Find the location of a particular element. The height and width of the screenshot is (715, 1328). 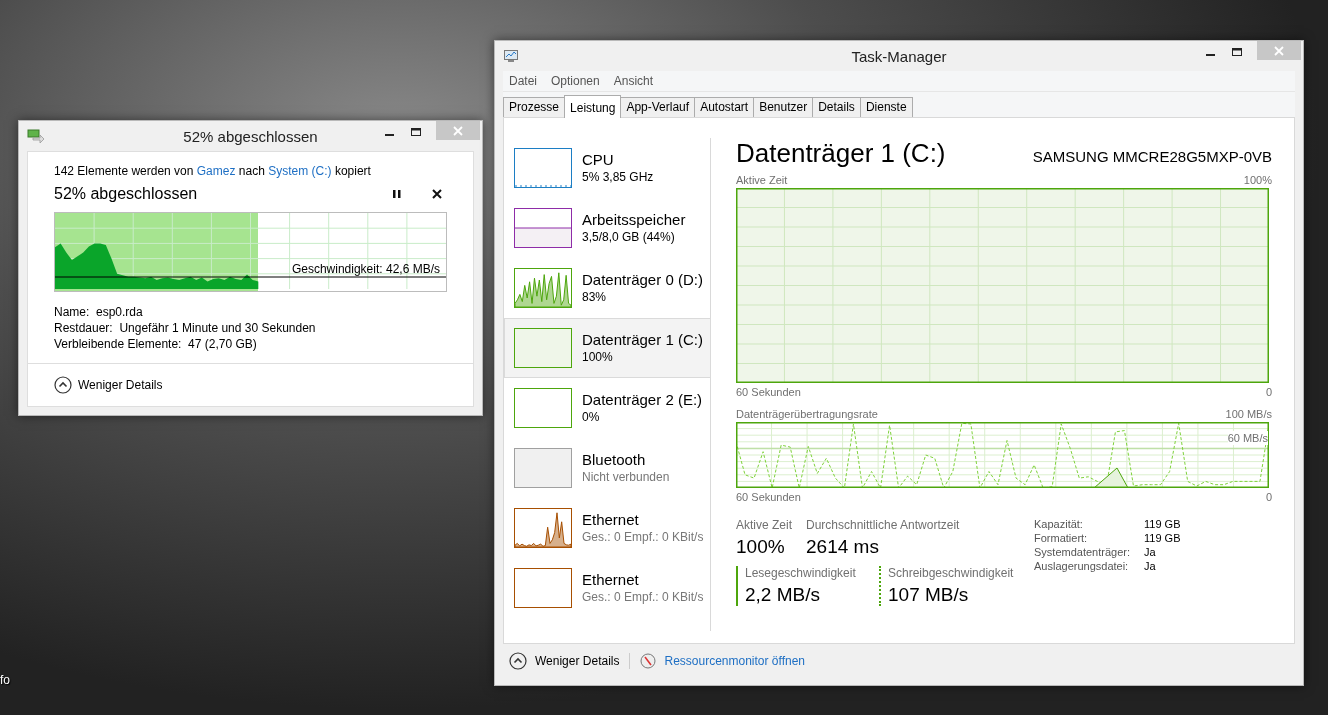

monitor-chart-icon is located at coordinates (511, 56).